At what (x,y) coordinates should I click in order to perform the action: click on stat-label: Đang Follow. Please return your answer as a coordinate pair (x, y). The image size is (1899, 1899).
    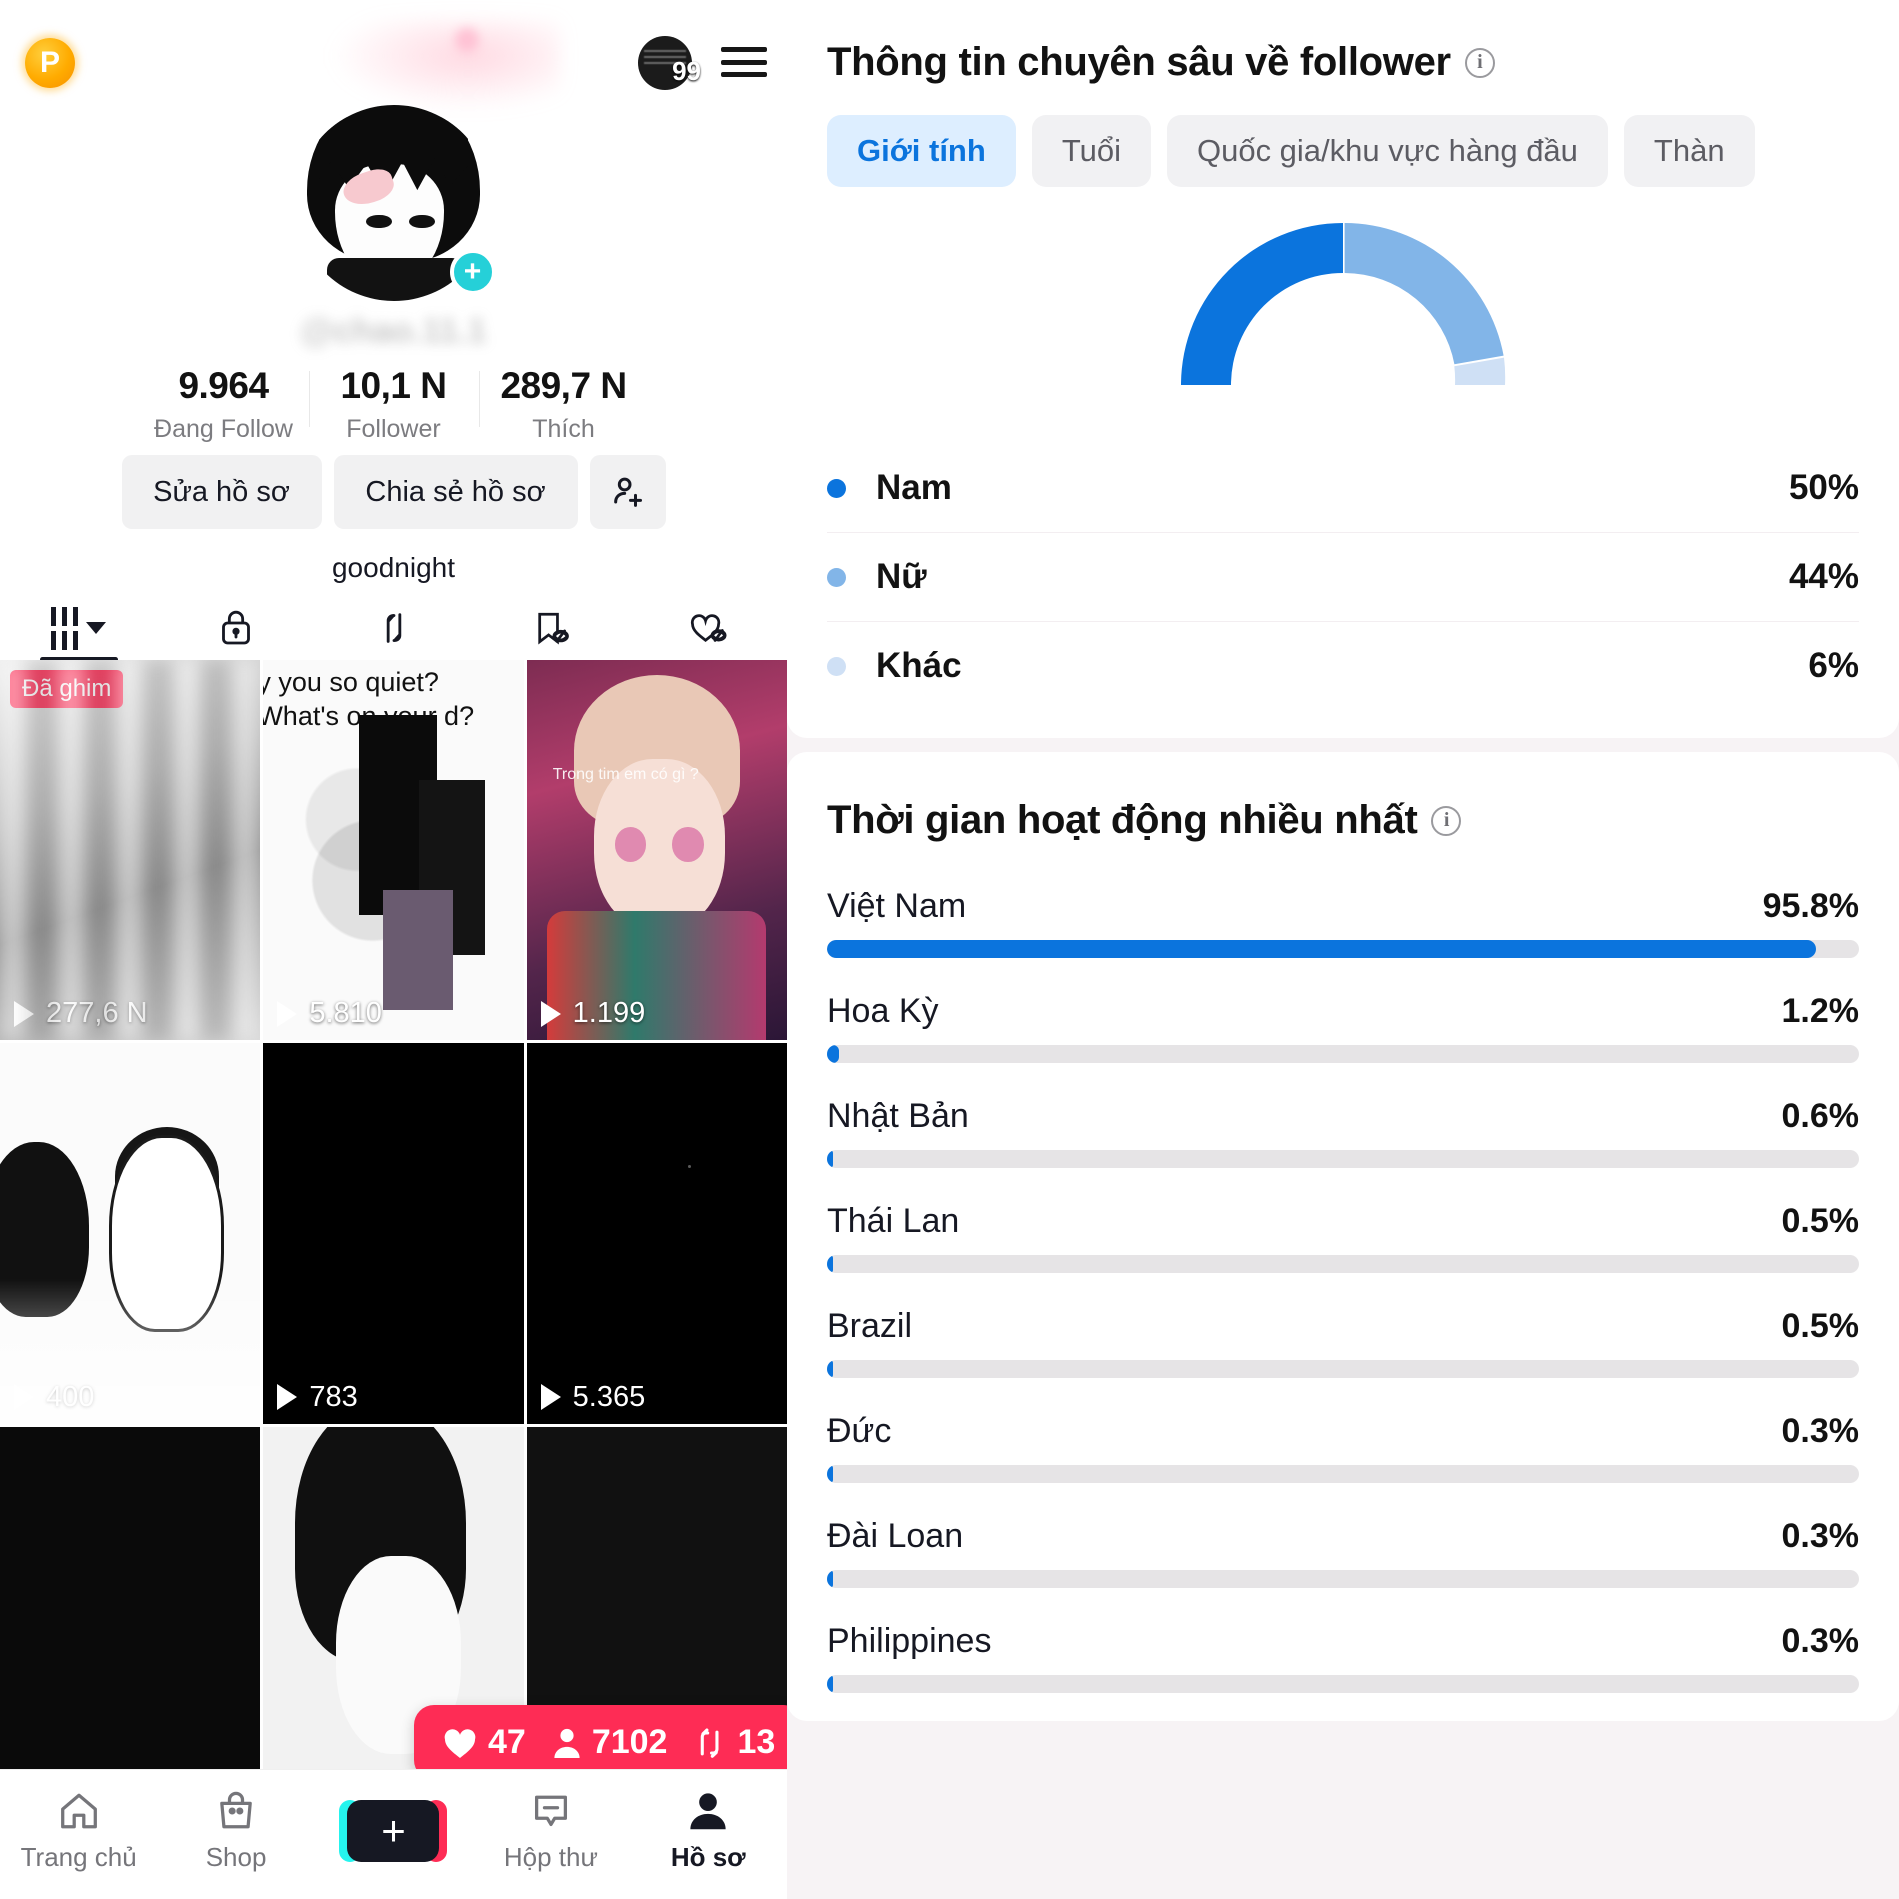
    Looking at the image, I should click on (223, 429).